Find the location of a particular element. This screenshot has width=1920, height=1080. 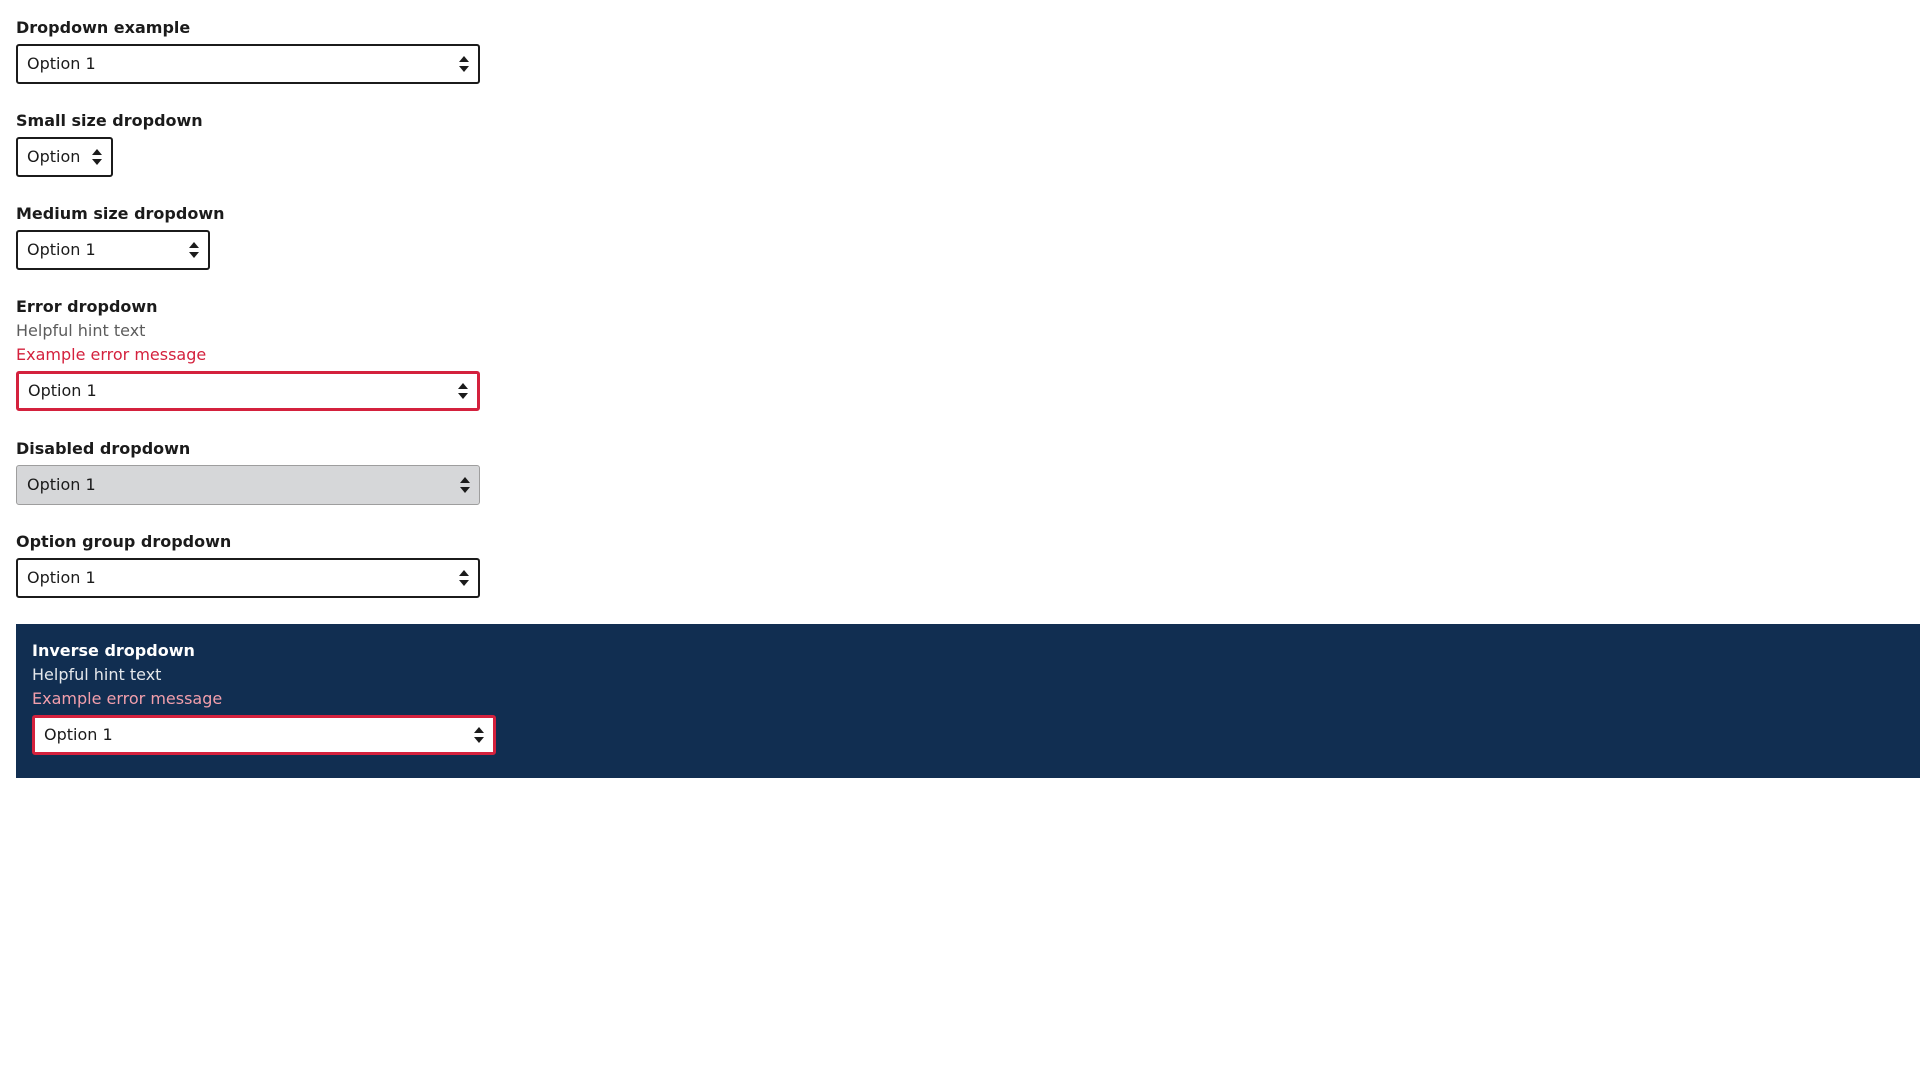

dropdown-example-label: Dropdown example is located at coordinates (103, 27).